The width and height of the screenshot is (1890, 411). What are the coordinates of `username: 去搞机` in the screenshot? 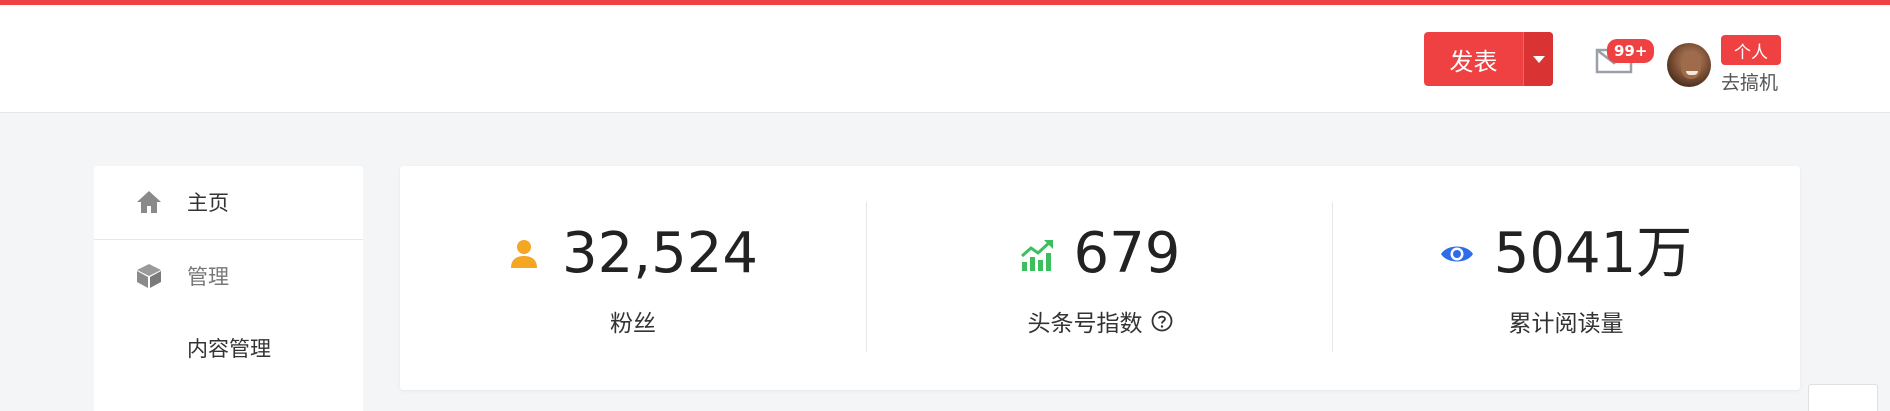 It's located at (1749, 81).